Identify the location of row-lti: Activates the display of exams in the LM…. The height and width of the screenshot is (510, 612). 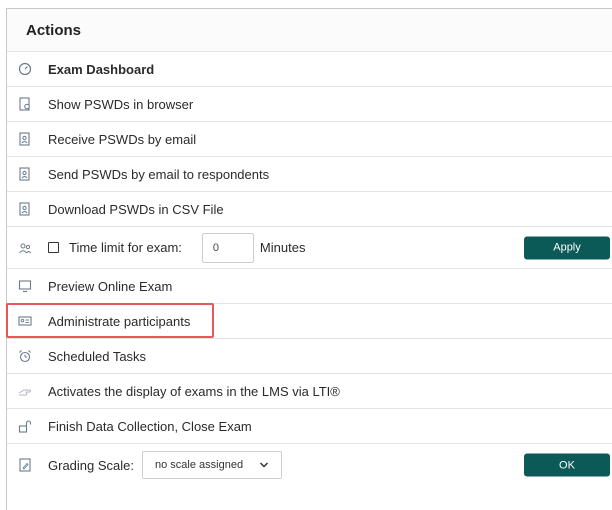
(309, 391).